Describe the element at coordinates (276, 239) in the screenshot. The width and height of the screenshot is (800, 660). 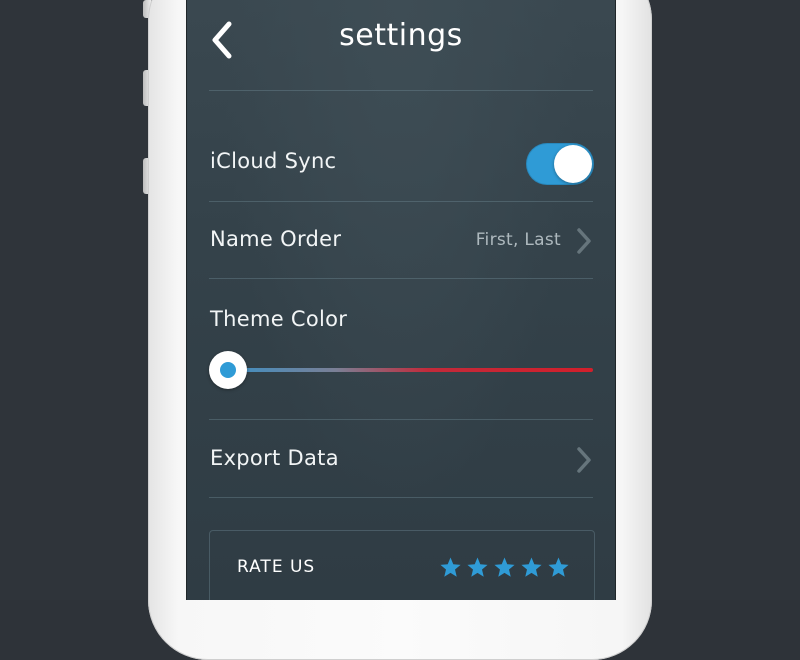
I see `name-order-label: Name Order` at that location.